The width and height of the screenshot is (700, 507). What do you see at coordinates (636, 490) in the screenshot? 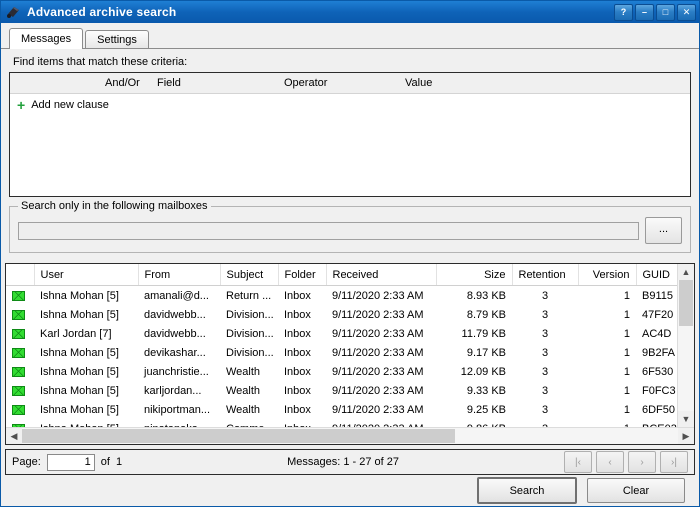
I see `clear-button: Clear` at bounding box center [636, 490].